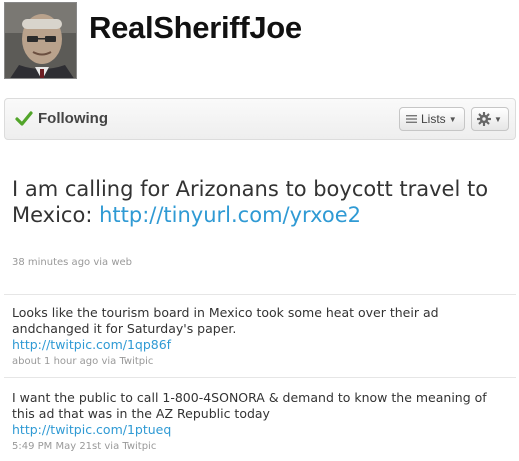 The height and width of the screenshot is (461, 519). I want to click on follow-bar: Following Lists ▼ ▼, so click(260, 119).